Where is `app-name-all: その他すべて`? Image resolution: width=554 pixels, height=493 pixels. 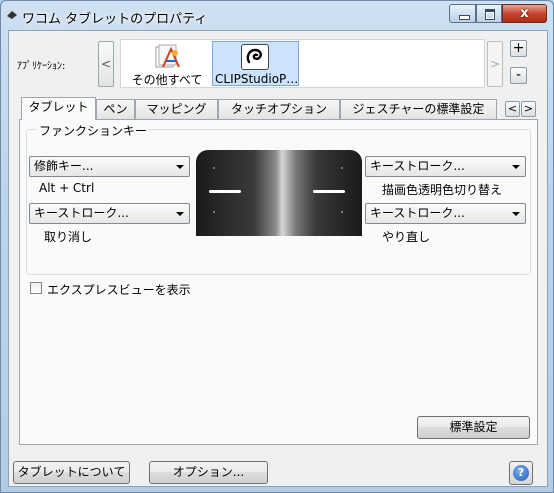 app-name-all: その他すべて is located at coordinates (167, 80).